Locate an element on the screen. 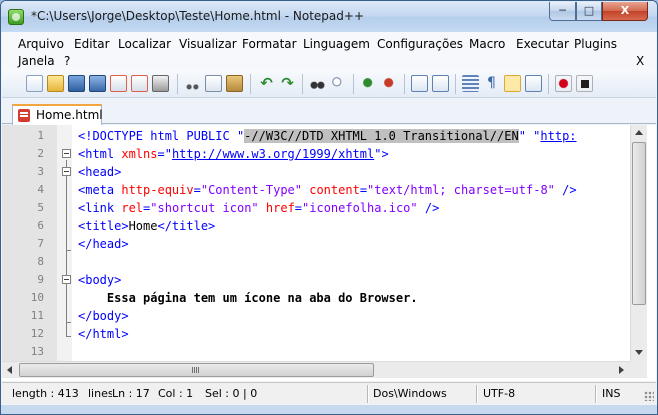 The image size is (658, 415). line-number: 13 is located at coordinates (37, 351).